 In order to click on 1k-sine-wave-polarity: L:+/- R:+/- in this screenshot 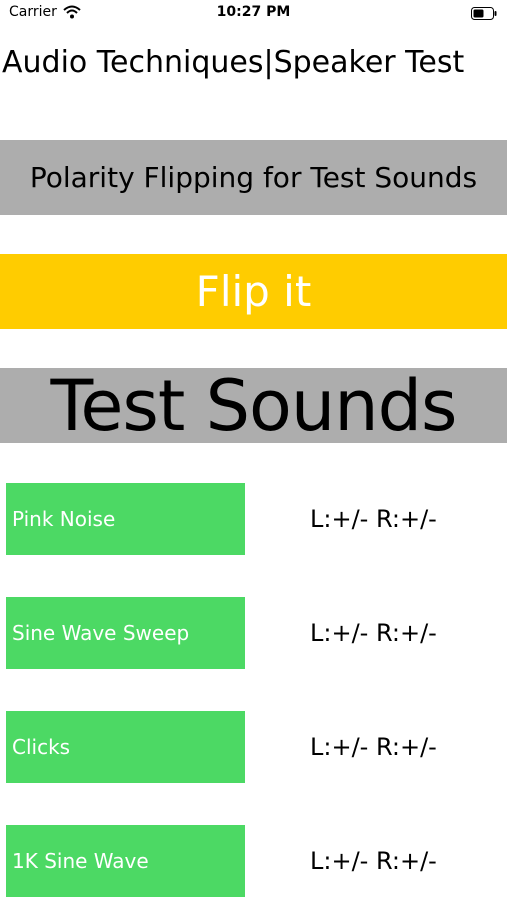, I will do `click(373, 861)`.